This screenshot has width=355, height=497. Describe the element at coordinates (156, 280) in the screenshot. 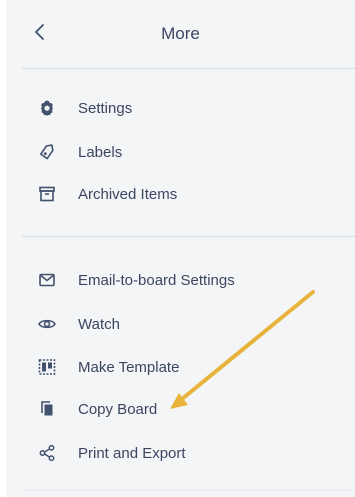

I see `menu-item-label: Email-to-board Settings` at that location.